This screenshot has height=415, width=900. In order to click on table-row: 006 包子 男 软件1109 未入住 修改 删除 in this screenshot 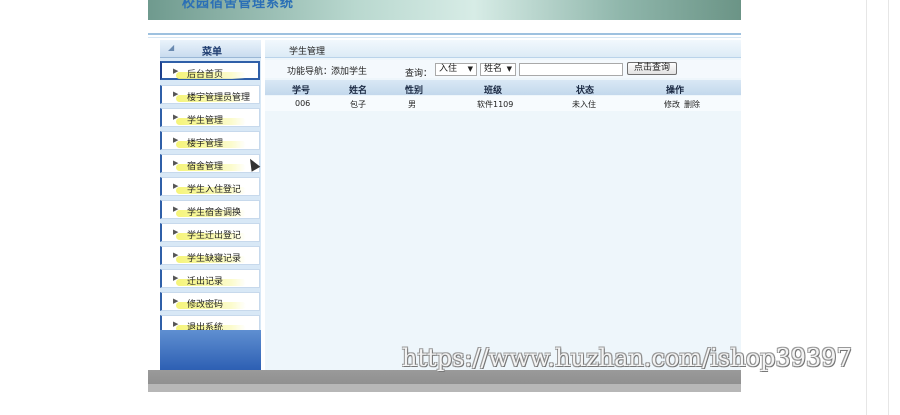, I will do `click(503, 103)`.